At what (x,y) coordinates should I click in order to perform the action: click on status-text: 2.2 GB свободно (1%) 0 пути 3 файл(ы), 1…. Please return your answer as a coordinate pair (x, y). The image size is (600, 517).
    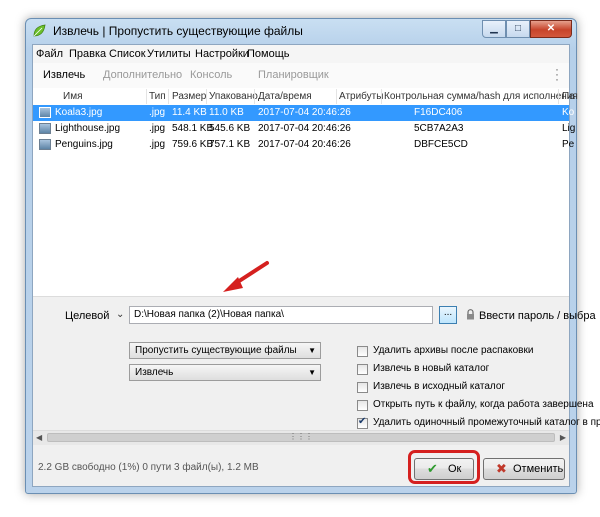
    Looking at the image, I should click on (148, 467).